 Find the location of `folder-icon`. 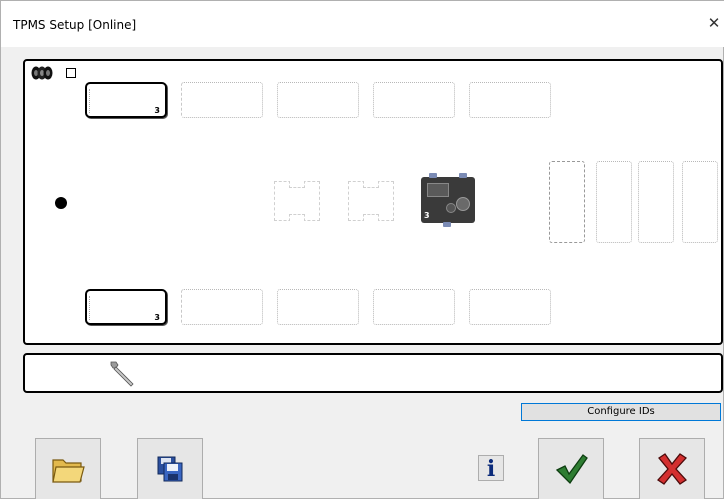

folder-icon is located at coordinates (68, 471).